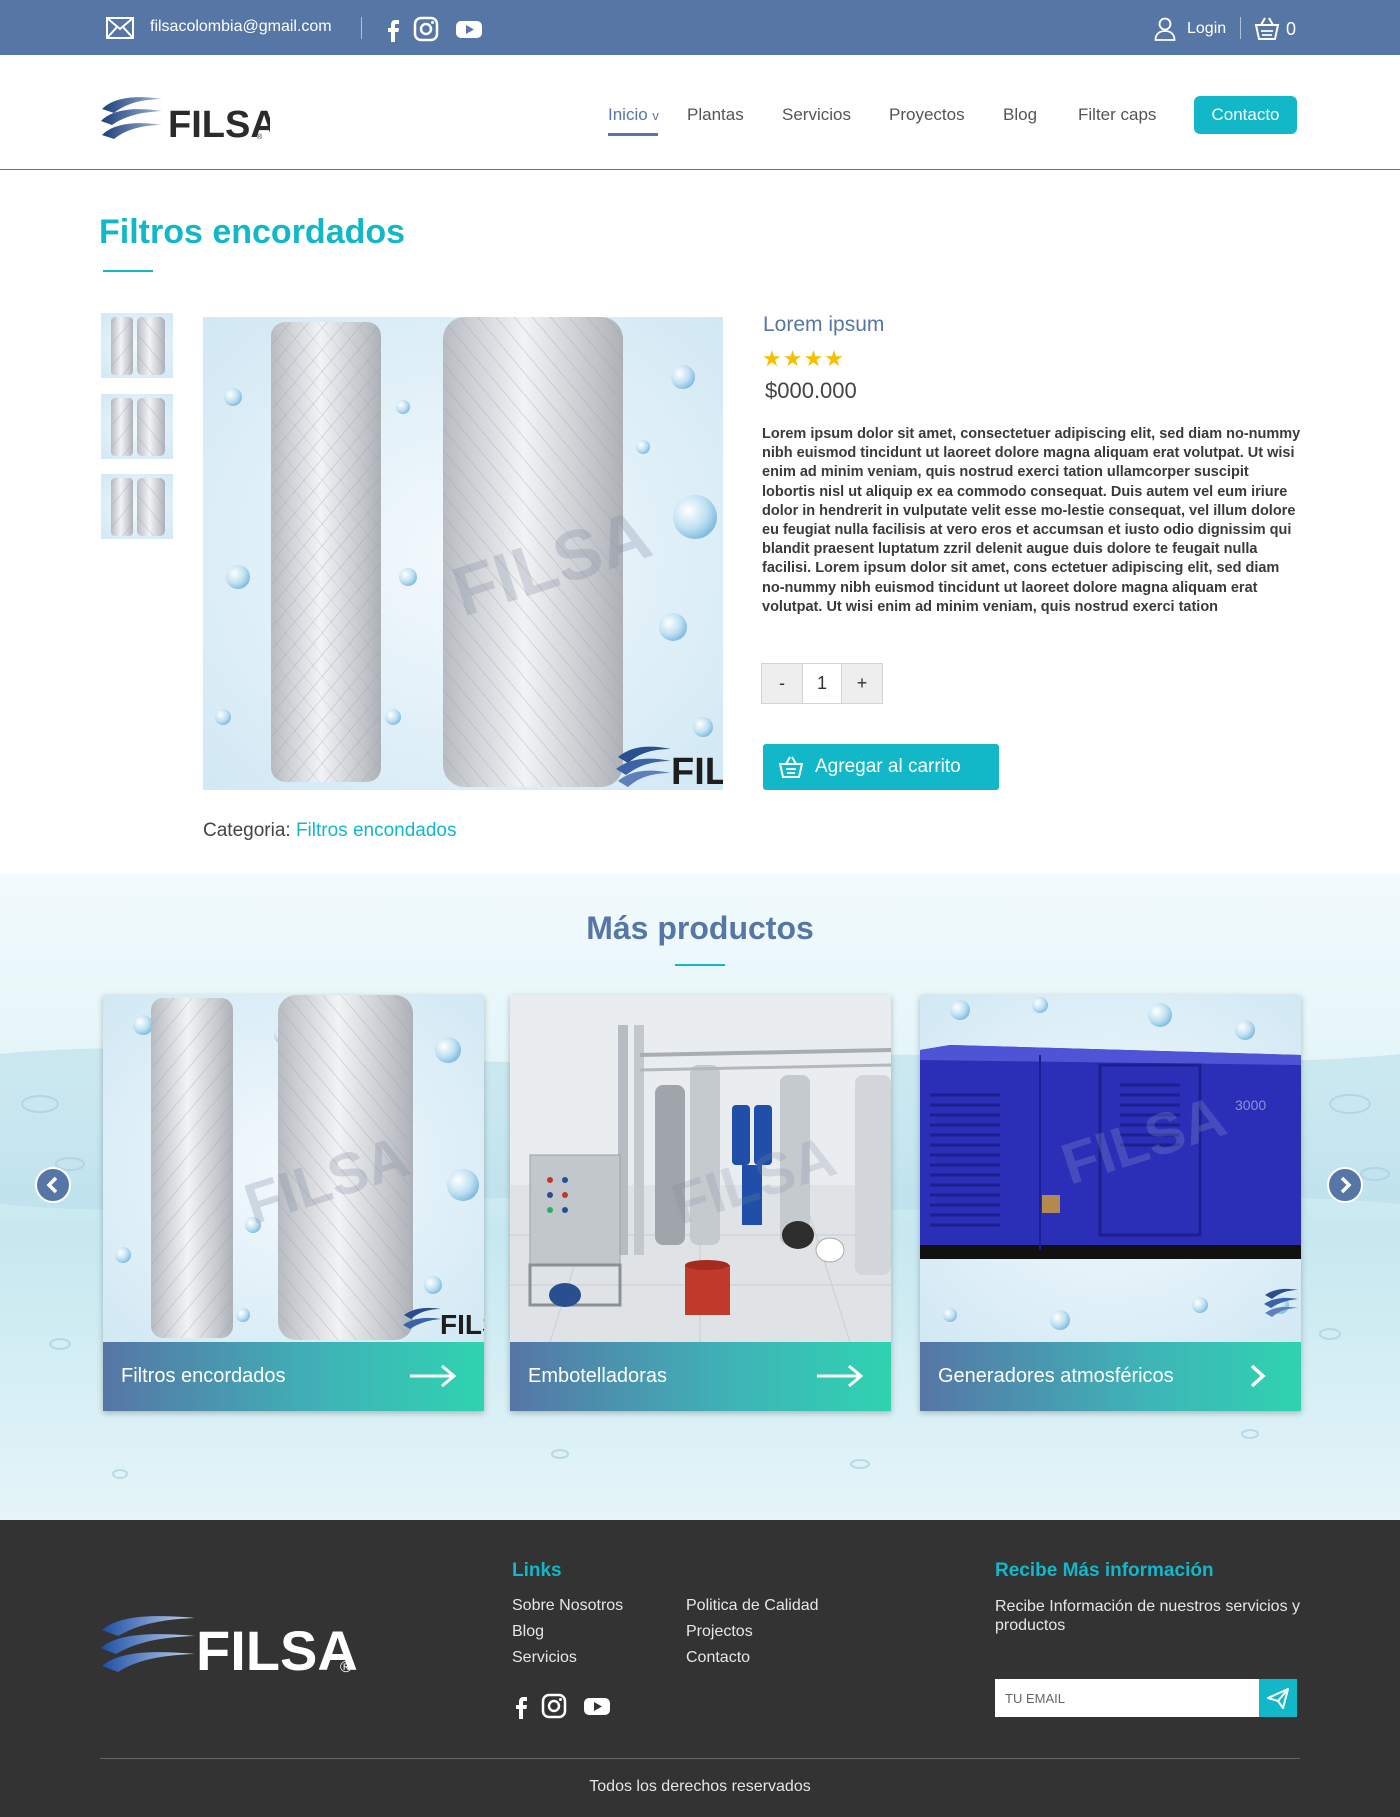 The image size is (1400, 1817). I want to click on add-to-cart-button: Agregar al carrito, so click(881, 767).